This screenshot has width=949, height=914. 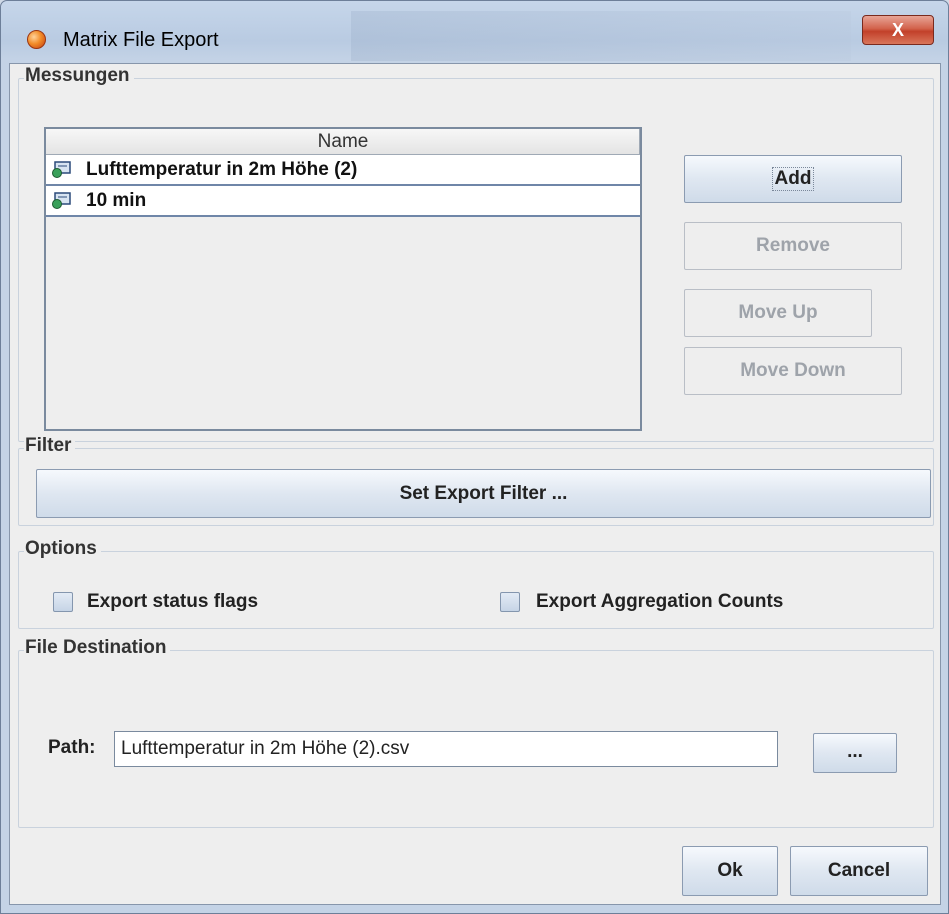 I want to click on list-item-label: 10 min, so click(x=116, y=200).